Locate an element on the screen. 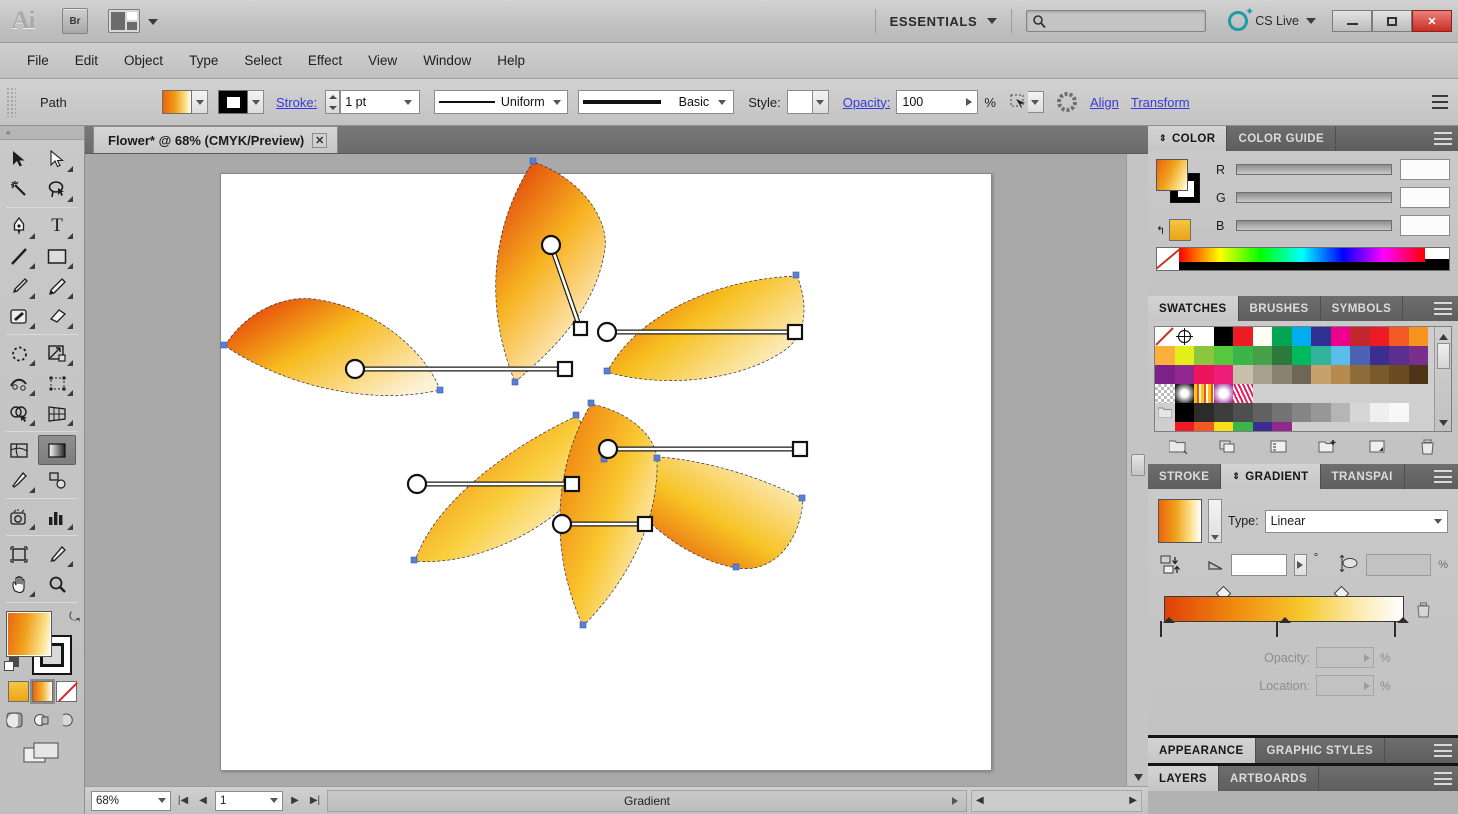  opacity-label: Opacity: is located at coordinates (867, 102).